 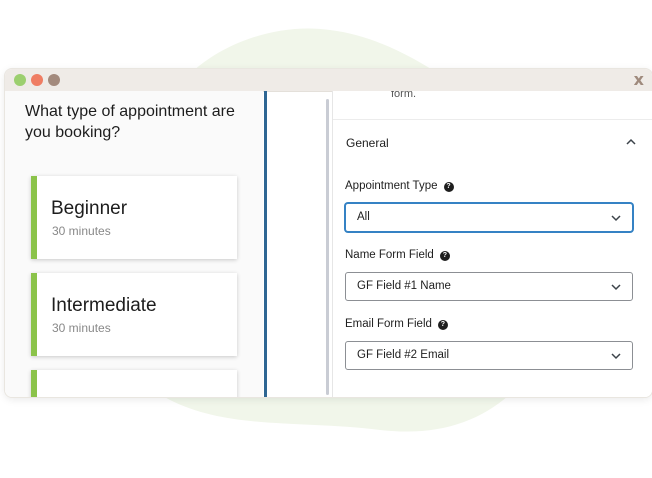 I want to click on select-value: GF Field #2 Email, so click(x=403, y=355).